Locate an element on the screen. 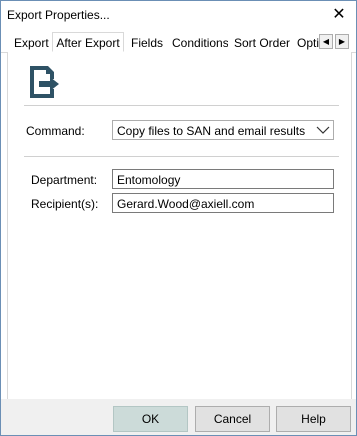 This screenshot has height=436, width=357. department-value: Entomology is located at coordinates (149, 180).